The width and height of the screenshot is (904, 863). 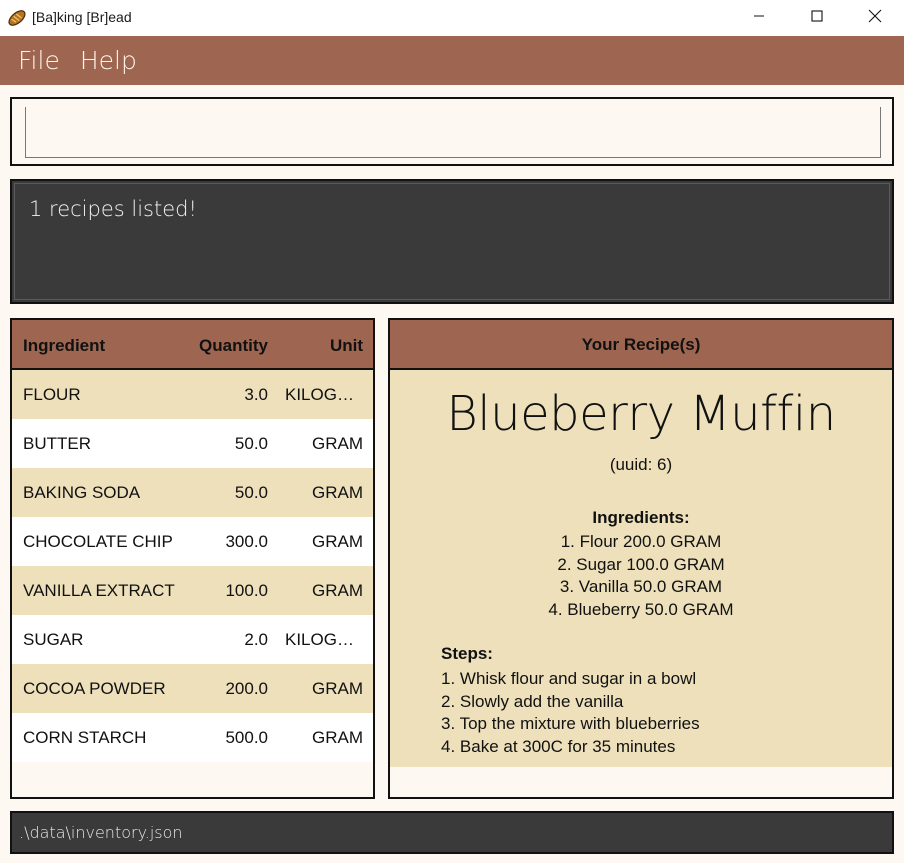 I want to click on column-header-ingredient: Ingredient, so click(x=64, y=345).